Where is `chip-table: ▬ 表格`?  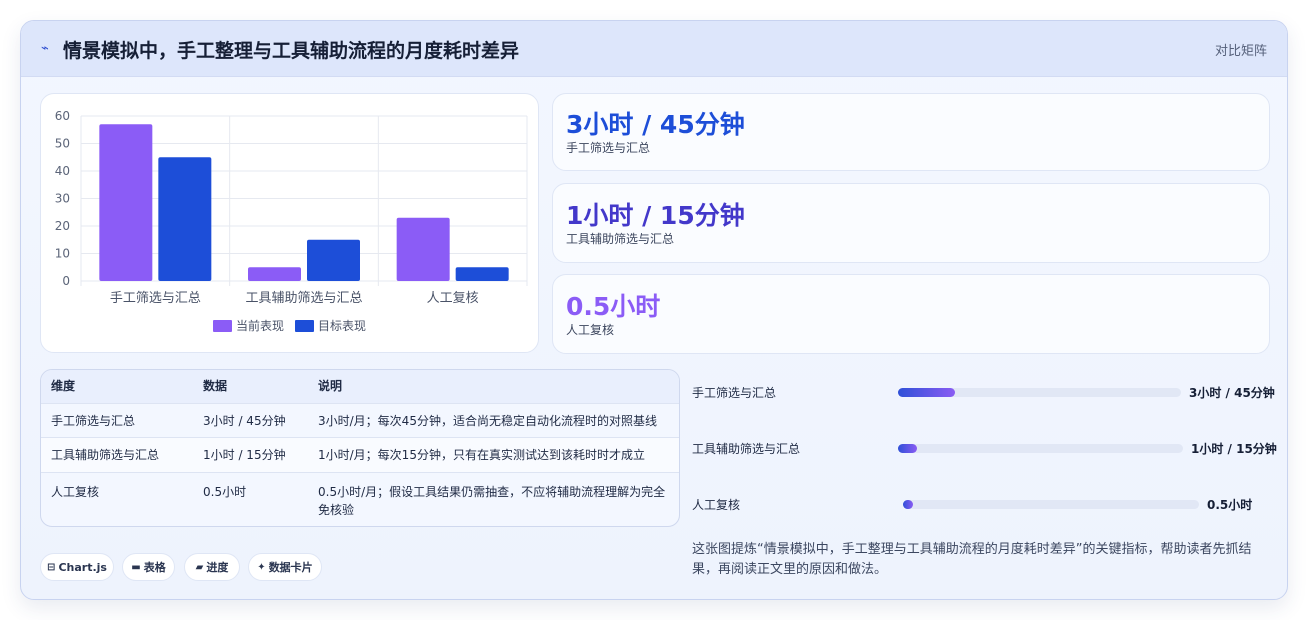 chip-table: ▬ 表格 is located at coordinates (148, 567).